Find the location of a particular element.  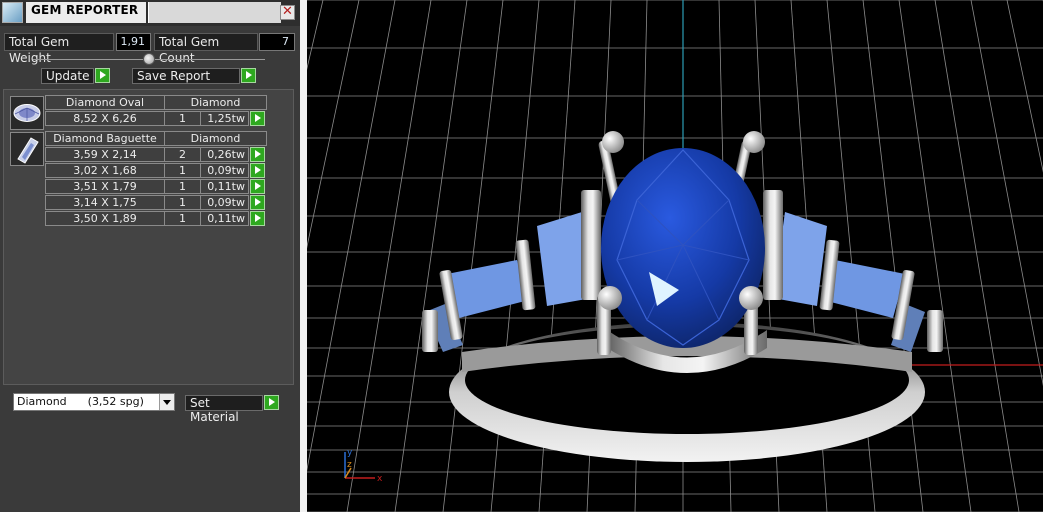

gem-name-header: Diamond Baguette is located at coordinates (105, 138).